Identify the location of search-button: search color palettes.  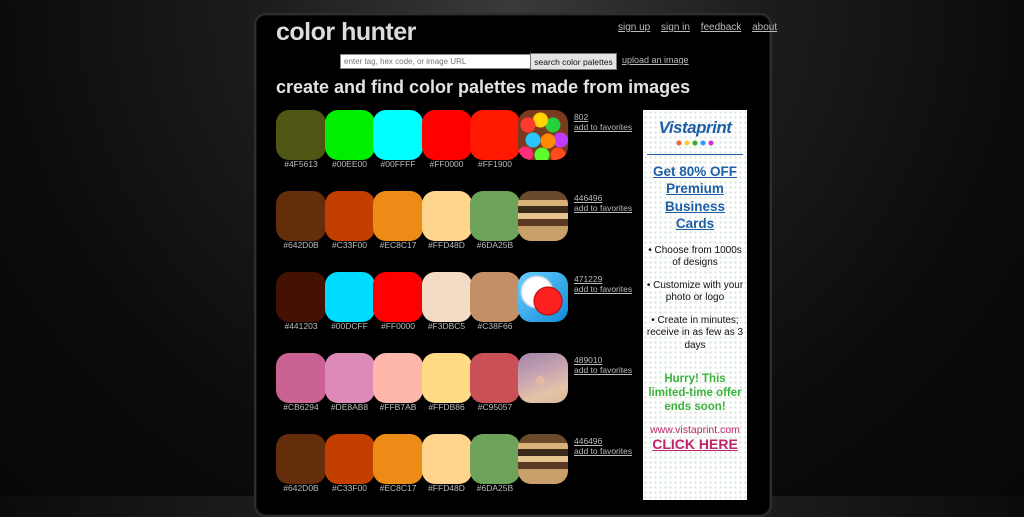
(573, 61).